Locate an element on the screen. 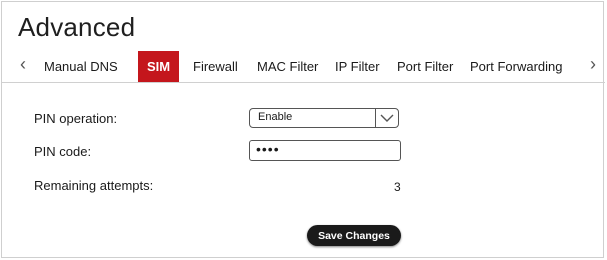 This screenshot has height=260, width=607. tab-ip-filter: IP Filter is located at coordinates (357, 66).